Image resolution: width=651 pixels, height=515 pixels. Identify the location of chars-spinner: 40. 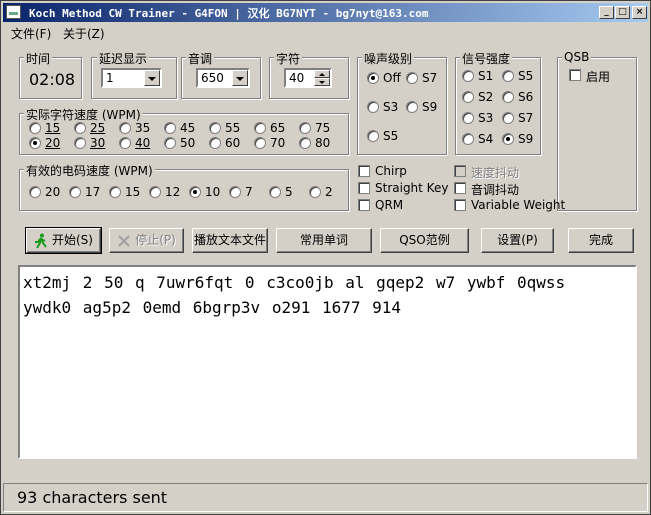
(308, 78).